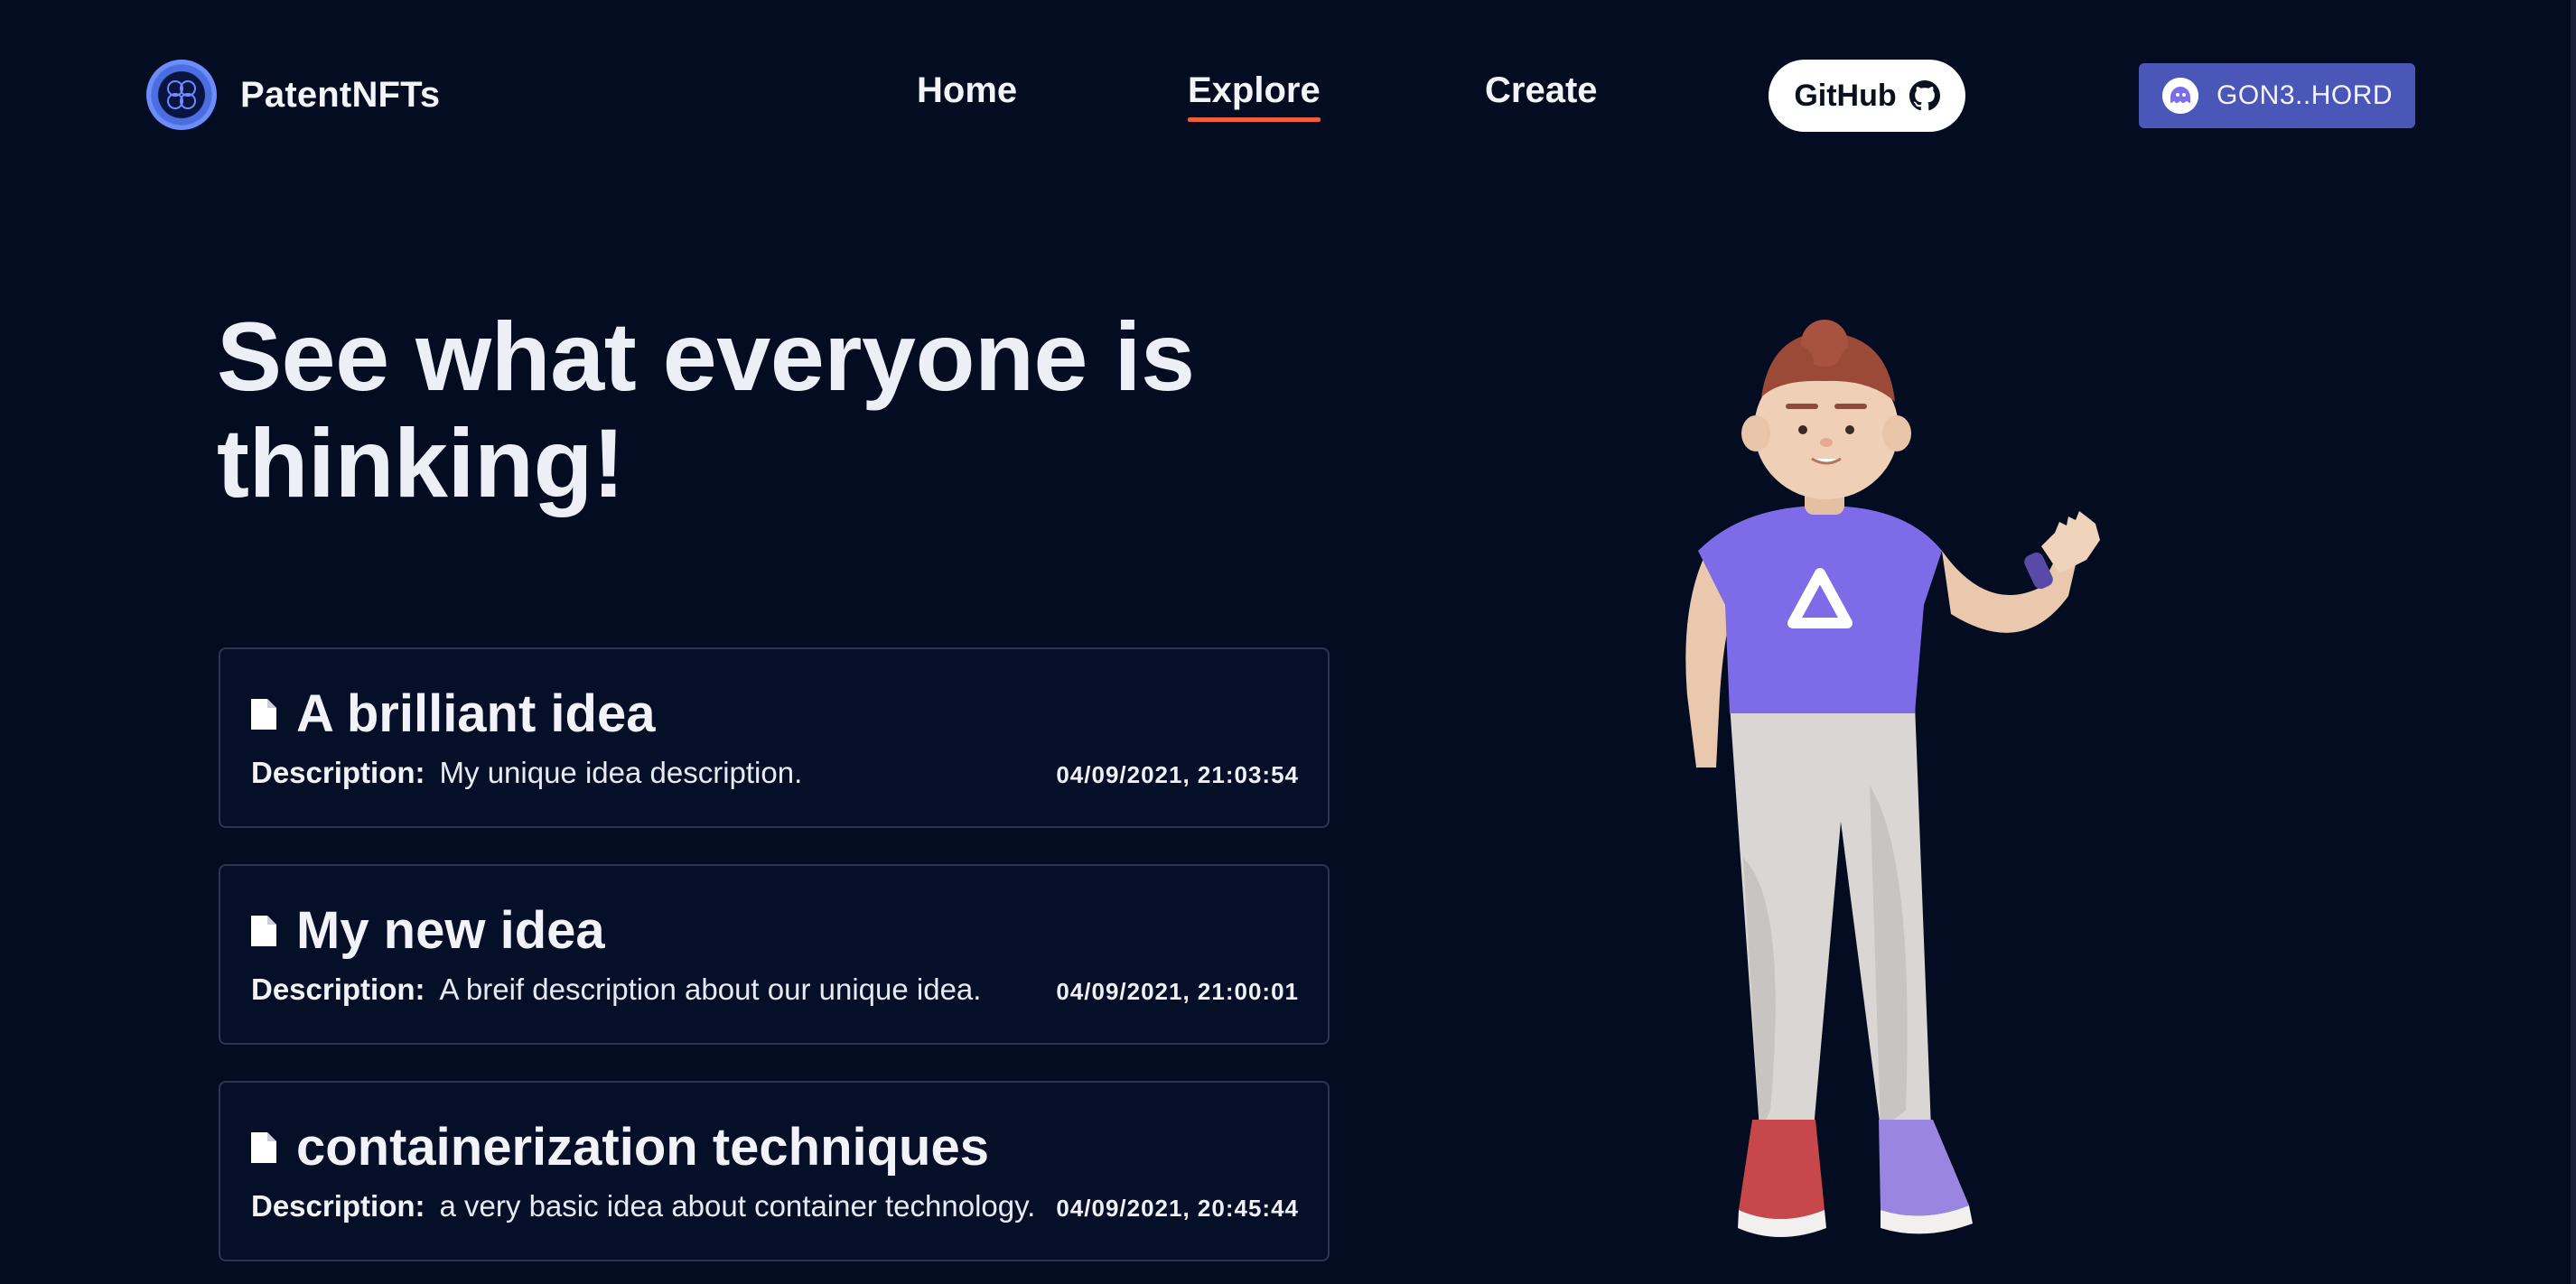 This screenshot has width=2576, height=1284. I want to click on nav-home-link: Home, so click(967, 90).